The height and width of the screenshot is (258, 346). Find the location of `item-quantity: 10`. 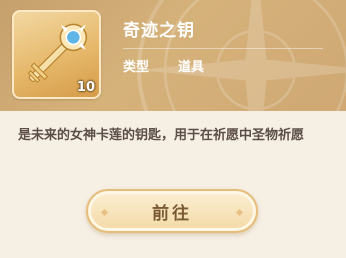

item-quantity: 10 is located at coordinates (85, 87).